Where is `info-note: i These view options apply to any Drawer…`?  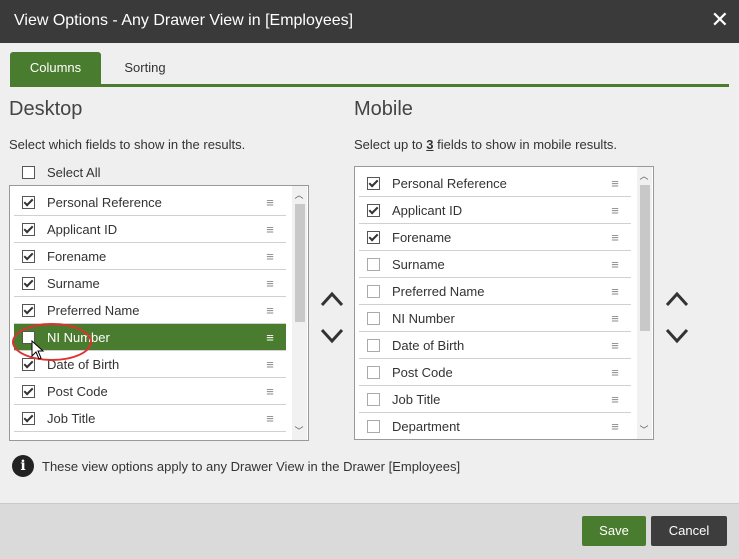
info-note: i These view options apply to any Drawer… is located at coordinates (236, 466).